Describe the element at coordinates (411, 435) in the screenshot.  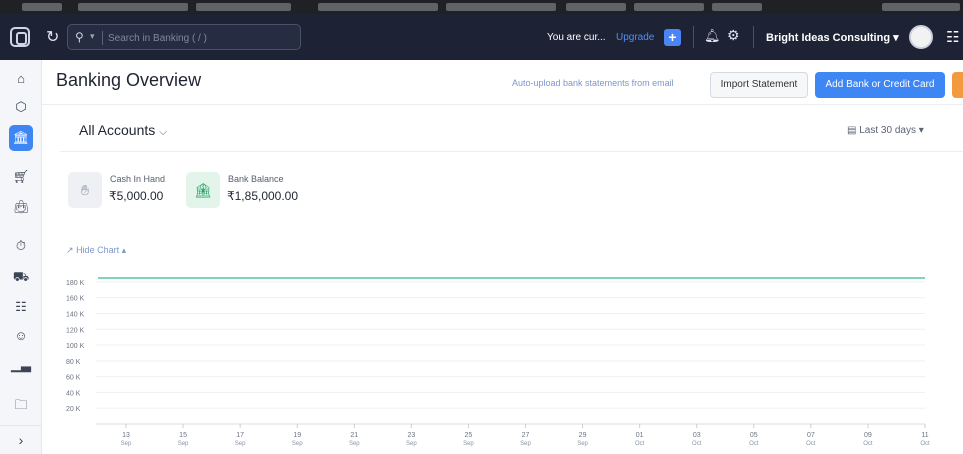
I see `x-tick-label: 23` at that location.